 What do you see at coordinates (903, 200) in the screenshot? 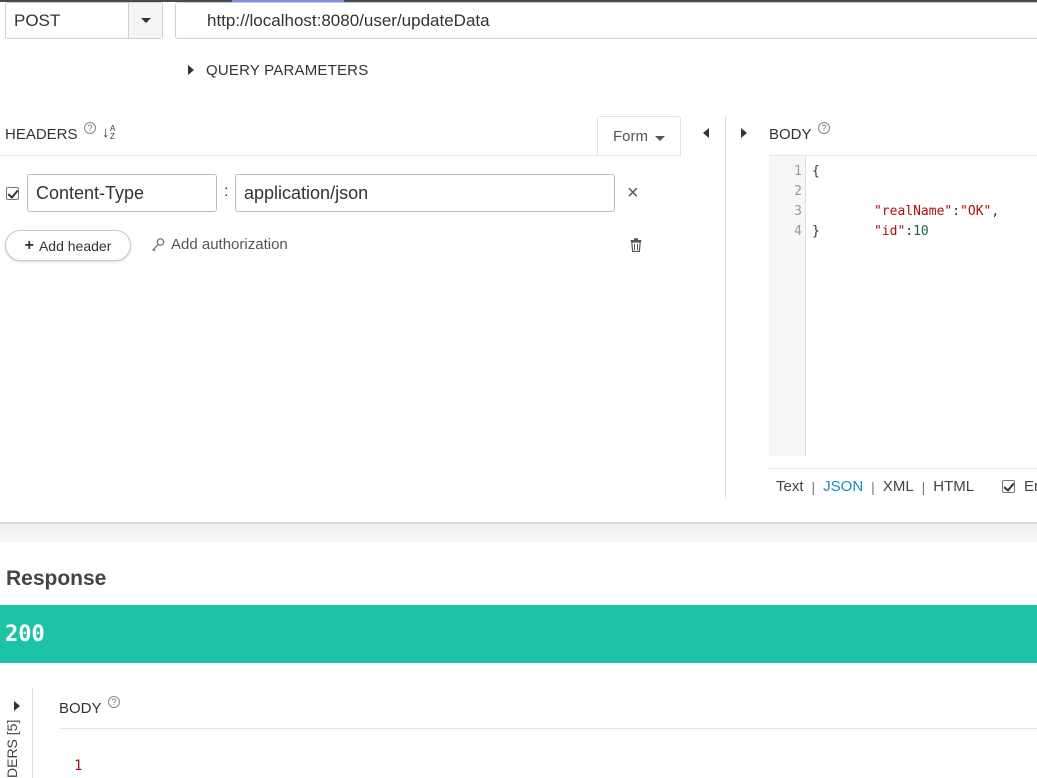
I see `code-line: 2 "realName":"OK",` at bounding box center [903, 200].